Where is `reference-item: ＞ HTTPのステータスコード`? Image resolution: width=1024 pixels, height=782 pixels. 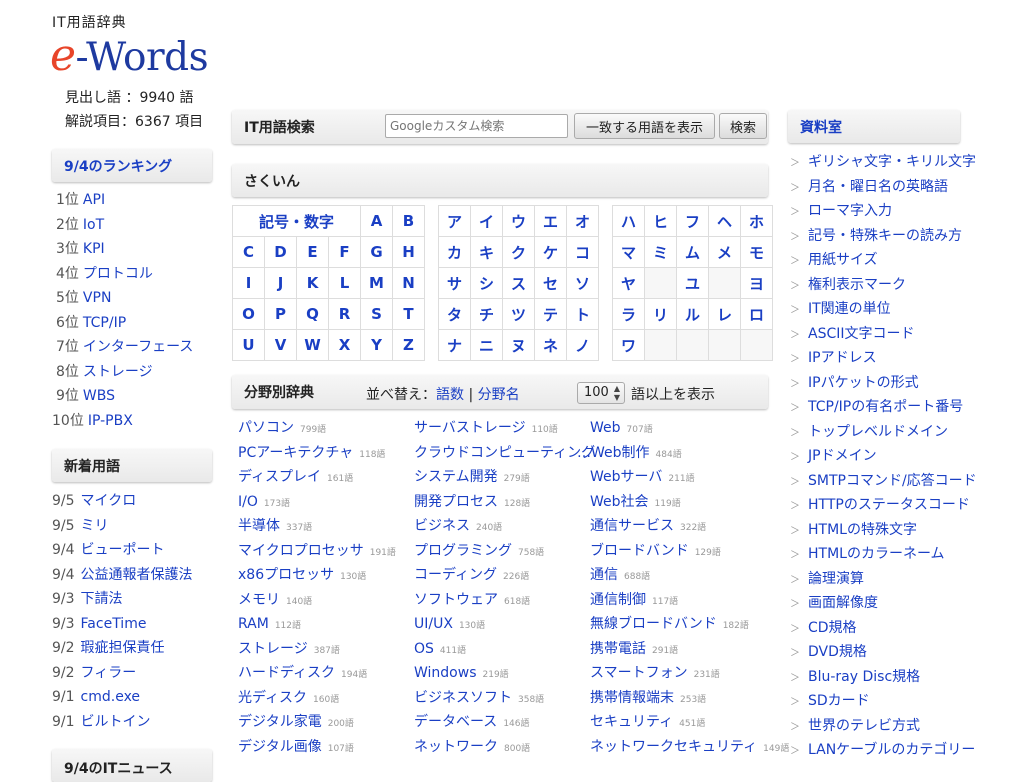
reference-item: ＞ HTTPのステータスコード is located at coordinates (882, 505).